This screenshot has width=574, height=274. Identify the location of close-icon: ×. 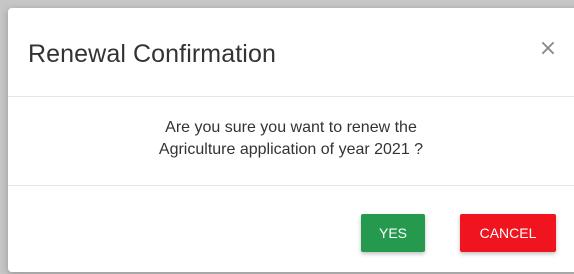
(548, 50).